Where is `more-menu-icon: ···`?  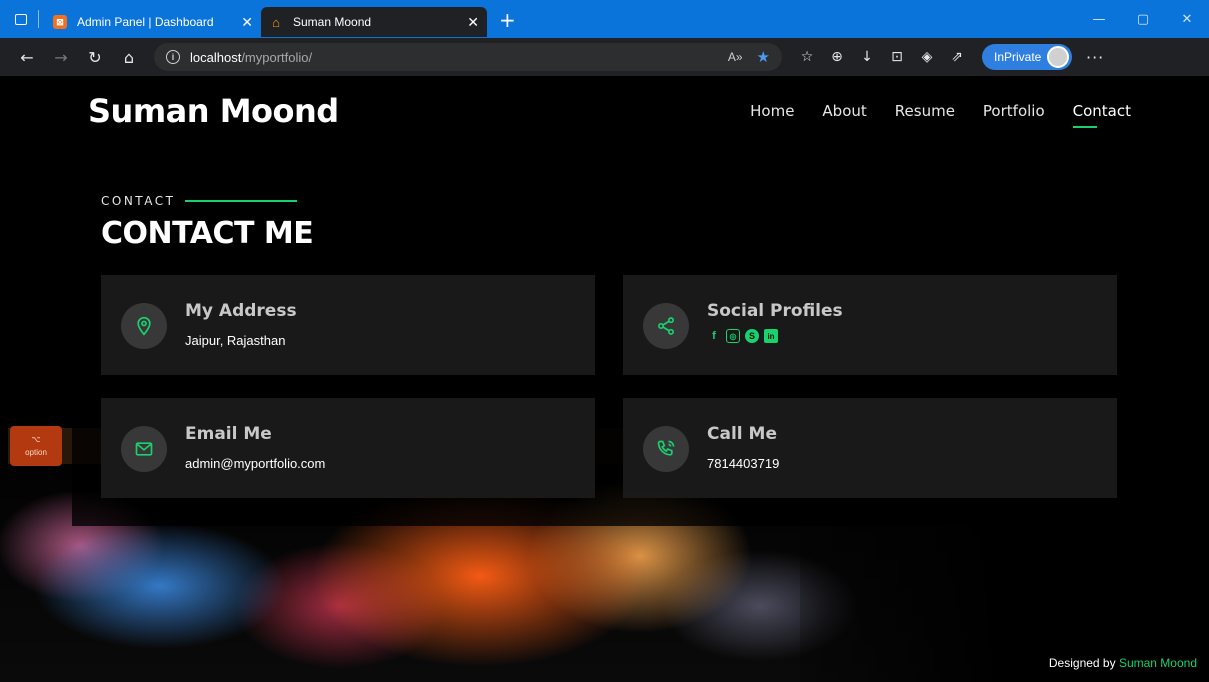
more-menu-icon: ··· is located at coordinates (1095, 57).